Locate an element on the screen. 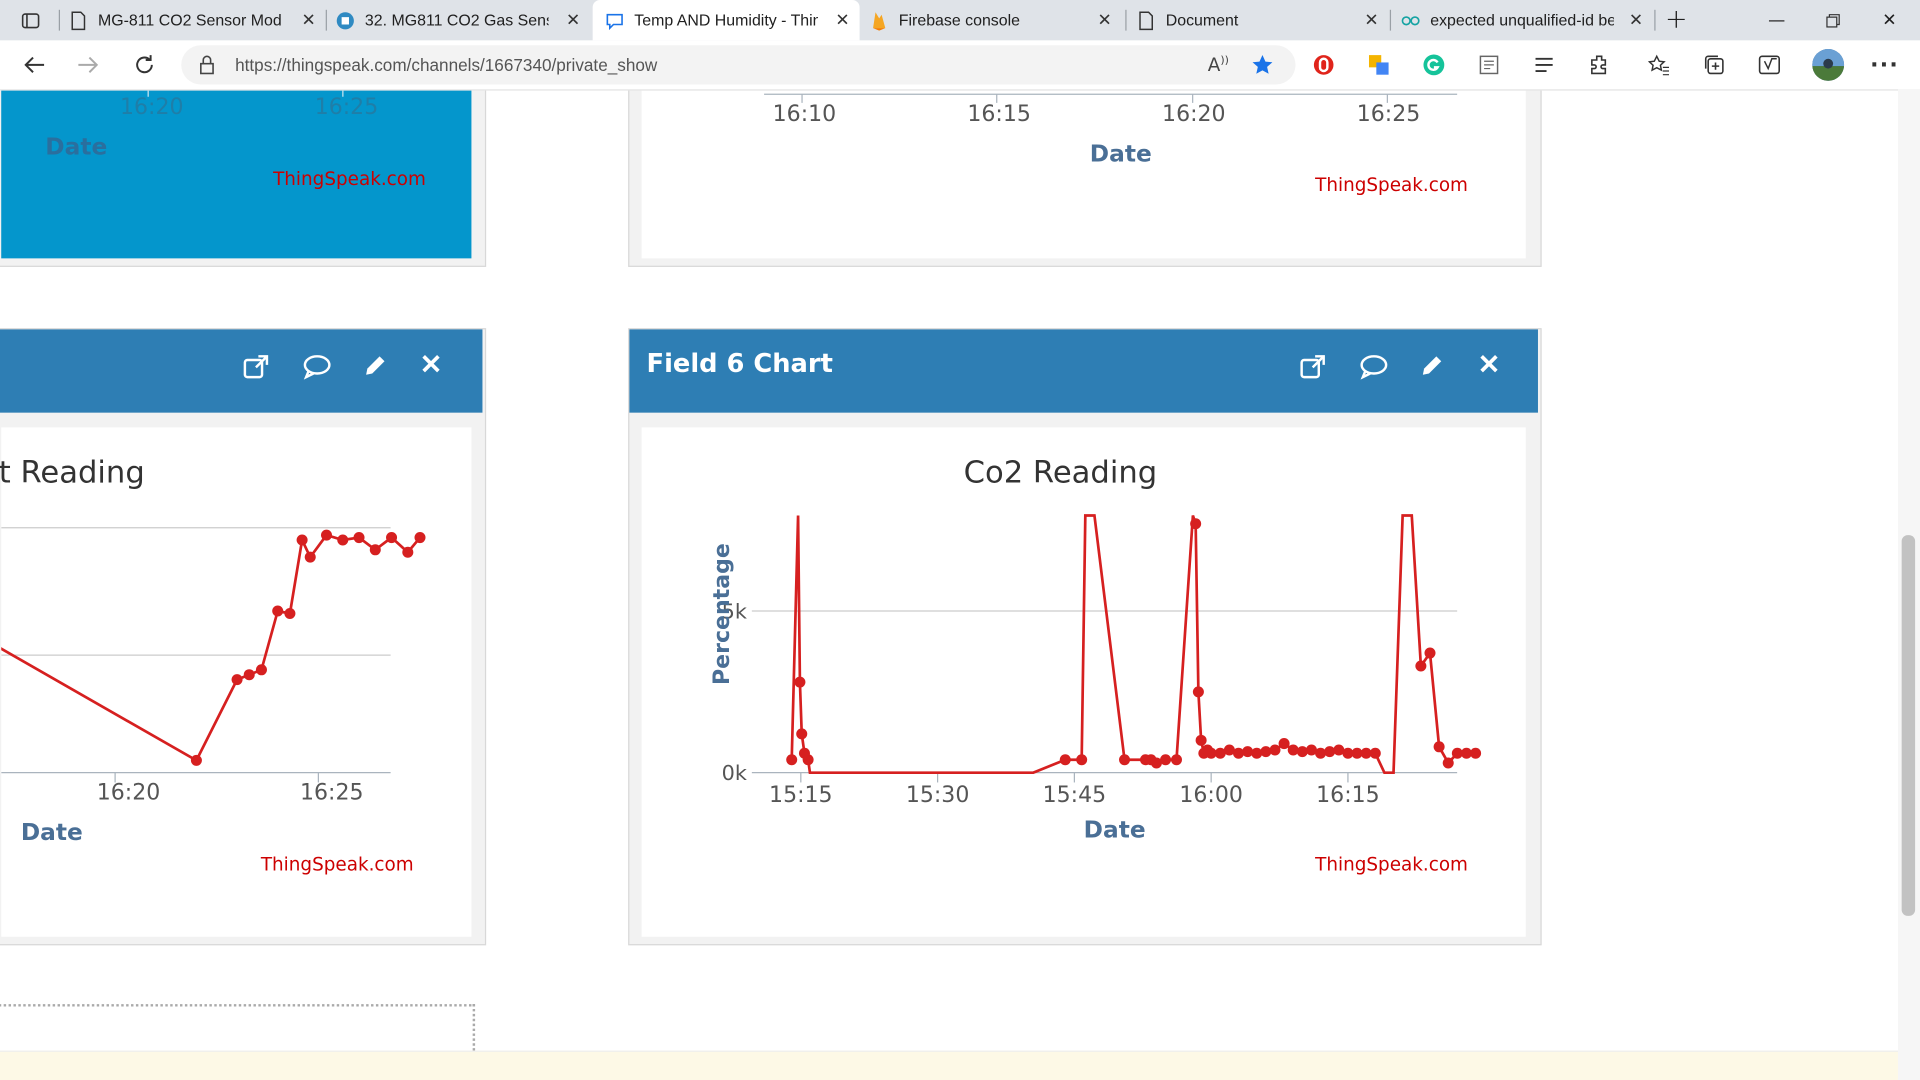  extensions-icon is located at coordinates (1599, 64).